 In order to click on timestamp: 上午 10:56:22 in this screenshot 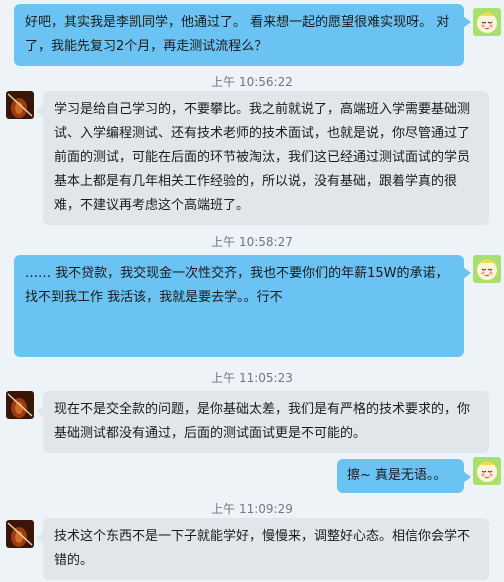, I will do `click(252, 82)`.